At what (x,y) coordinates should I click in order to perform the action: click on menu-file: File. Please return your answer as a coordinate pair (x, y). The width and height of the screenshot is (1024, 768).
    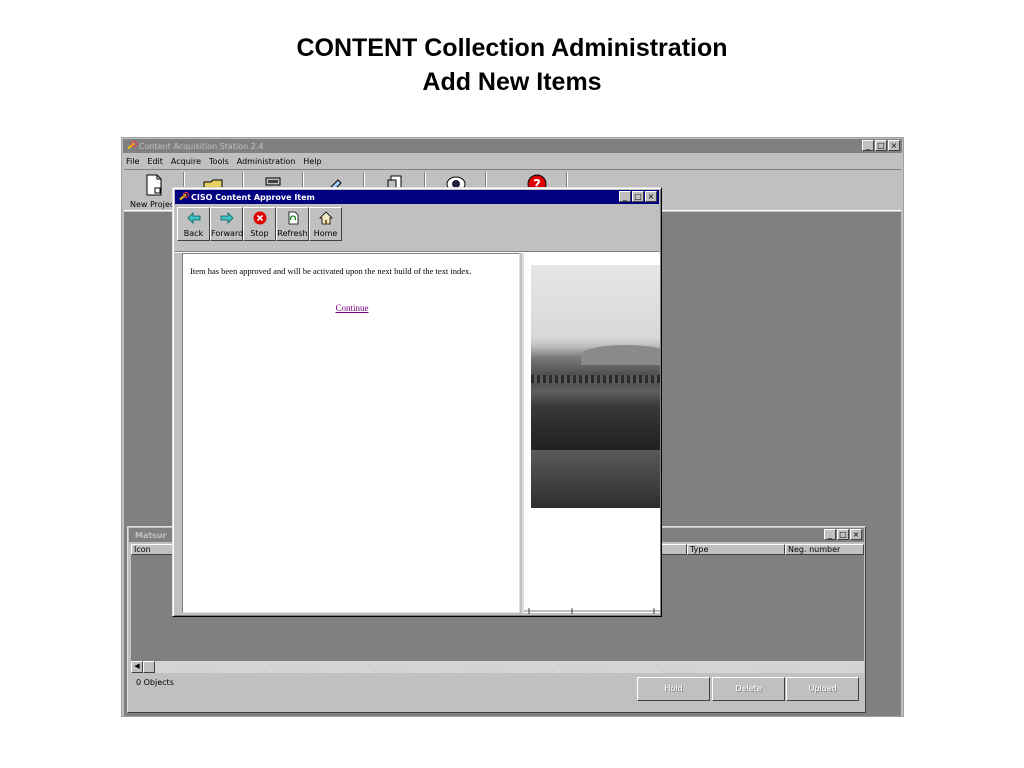
    Looking at the image, I should click on (132, 161).